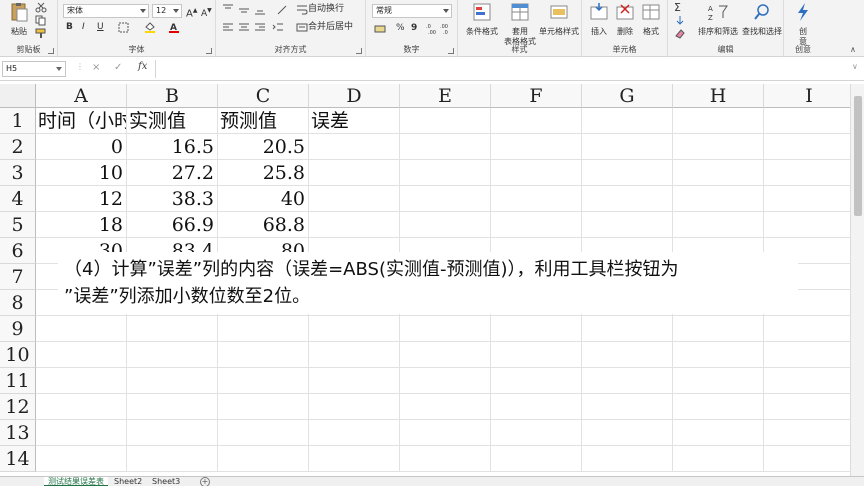  I want to click on font-name-select: 宋体, so click(106, 11).